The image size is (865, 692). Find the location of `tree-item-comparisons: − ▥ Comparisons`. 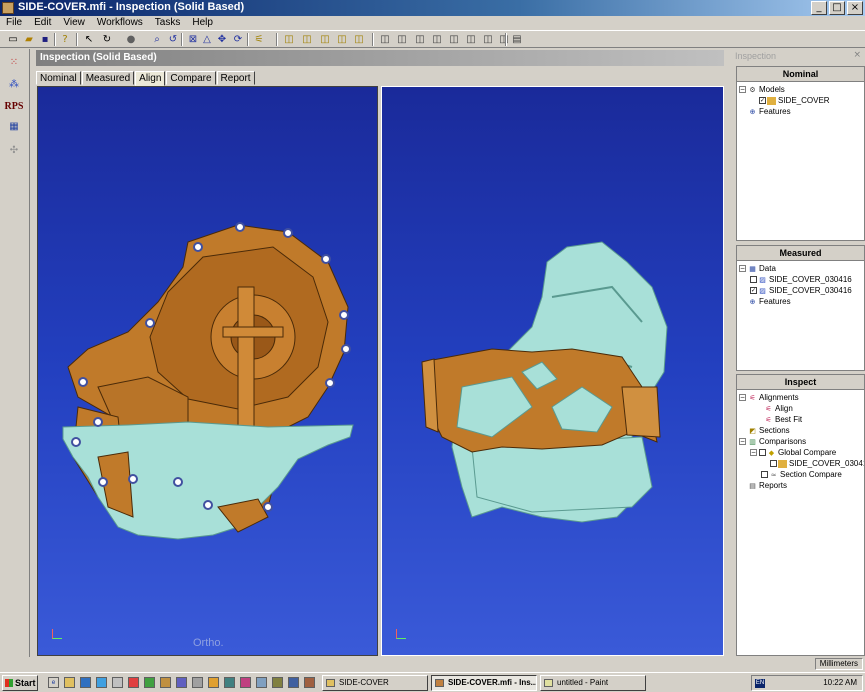

tree-item-comparisons: − ▥ Comparisons is located at coordinates (800, 441).